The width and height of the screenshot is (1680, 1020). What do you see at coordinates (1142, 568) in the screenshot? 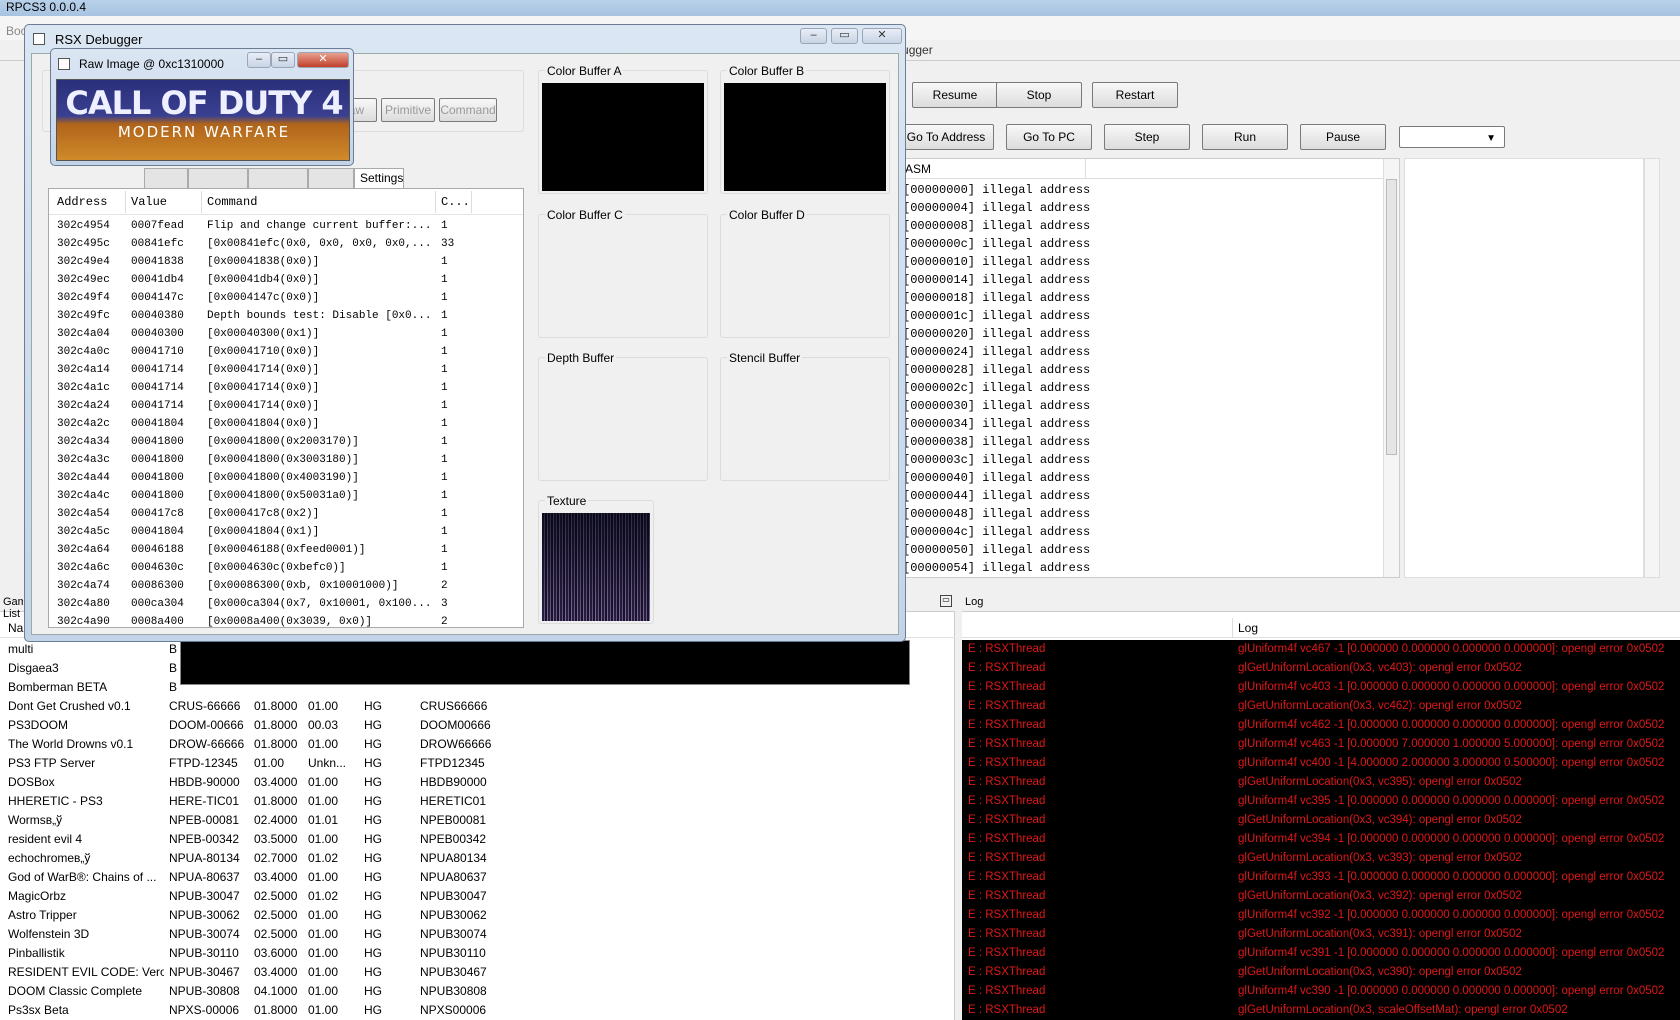
I see `disasm-line: [00000054] illegal address` at bounding box center [1142, 568].